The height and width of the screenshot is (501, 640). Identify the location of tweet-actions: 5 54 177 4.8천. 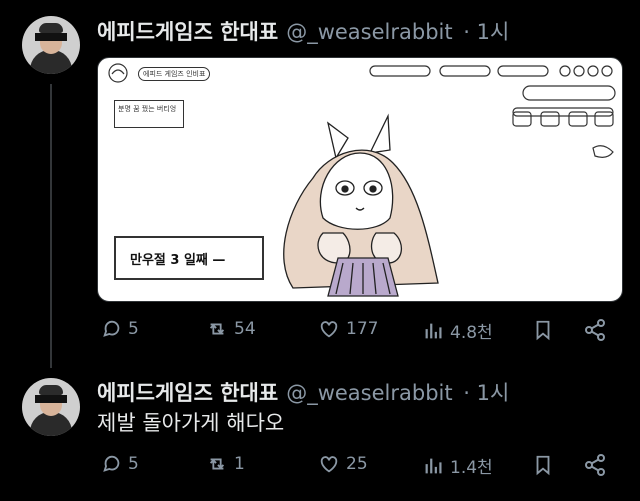
(357, 333).